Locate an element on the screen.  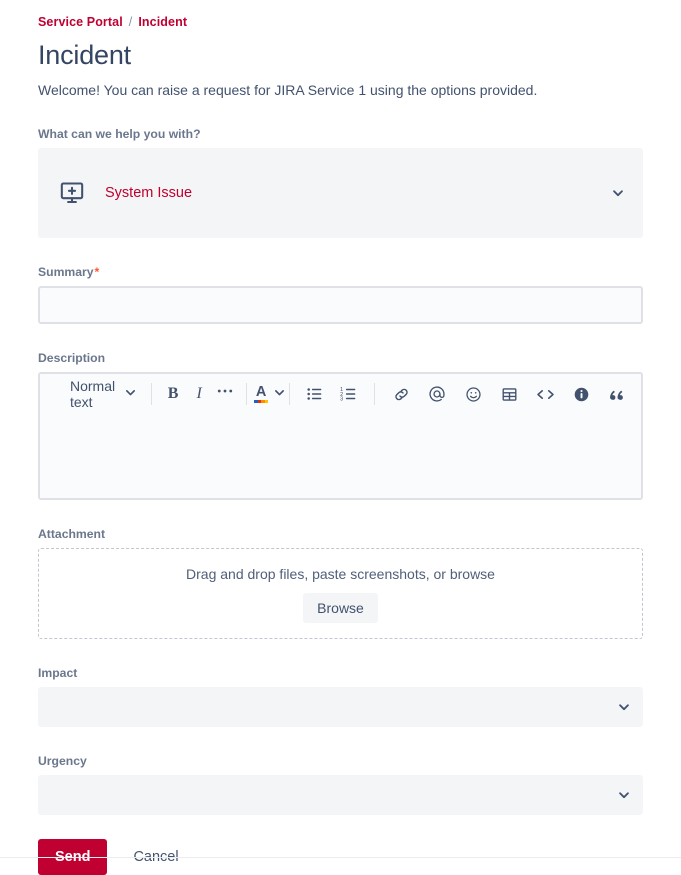
request-type-selector: System Issue is located at coordinates (340, 193).